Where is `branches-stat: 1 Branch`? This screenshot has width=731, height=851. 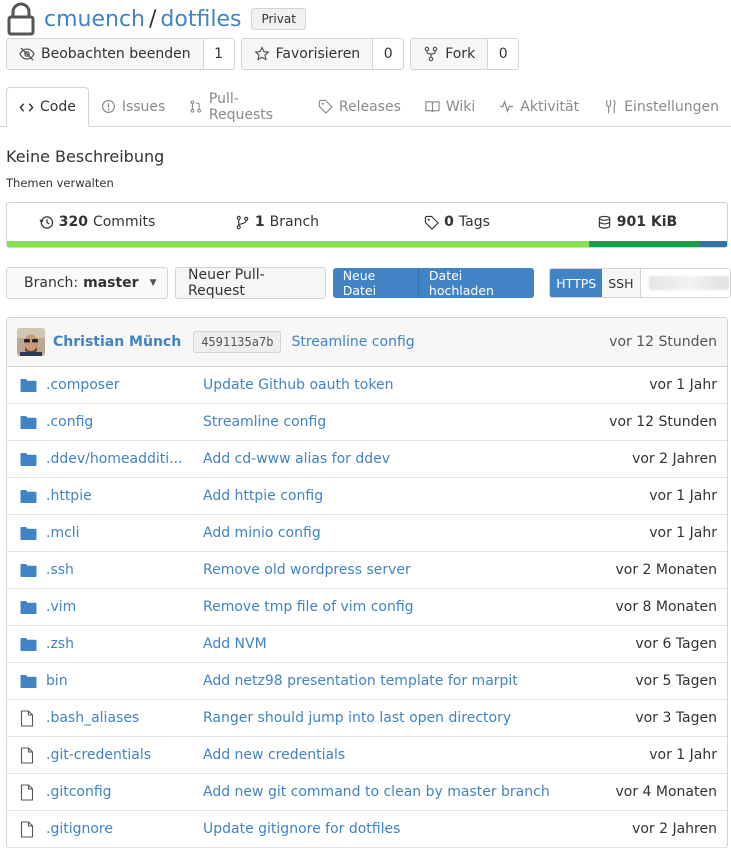
branches-stat: 1 Branch is located at coordinates (277, 222).